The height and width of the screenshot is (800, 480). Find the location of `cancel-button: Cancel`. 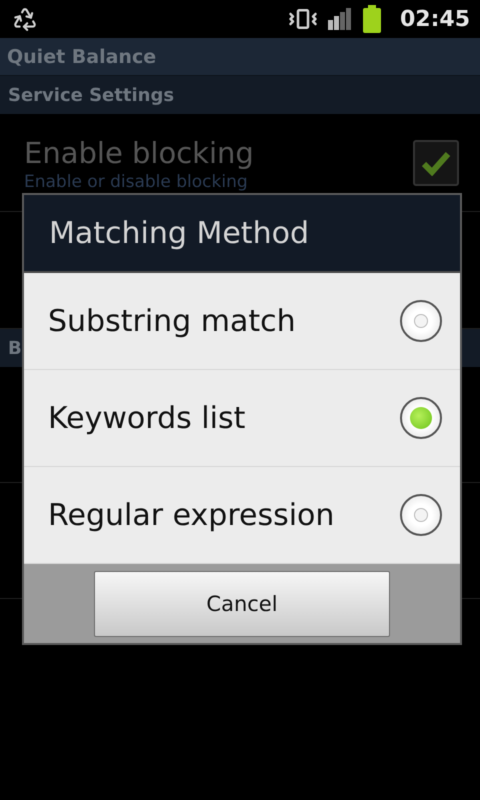

cancel-button: Cancel is located at coordinates (242, 603).